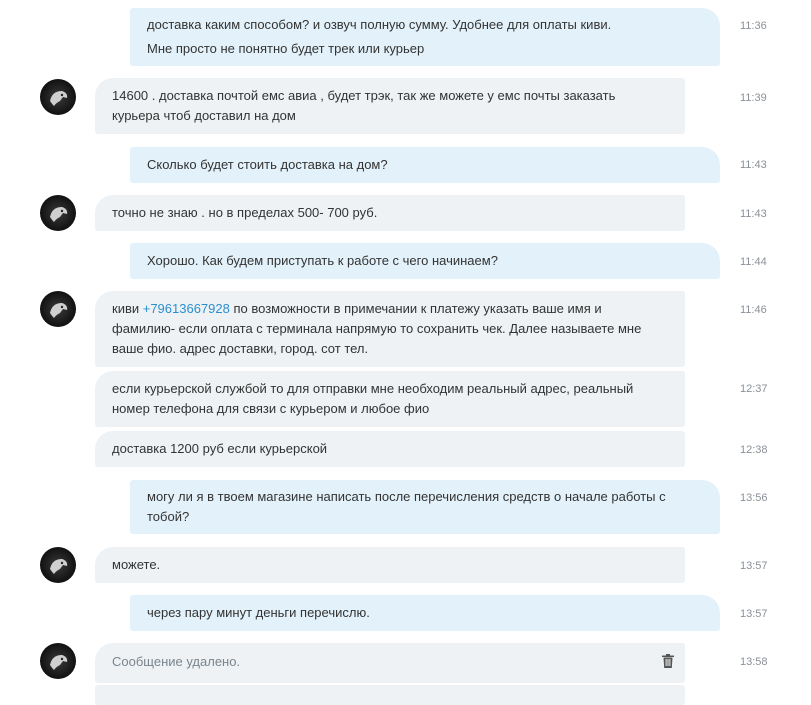 The width and height of the screenshot is (811, 705). I want to click on message-time: 11:36, so click(753, 26).